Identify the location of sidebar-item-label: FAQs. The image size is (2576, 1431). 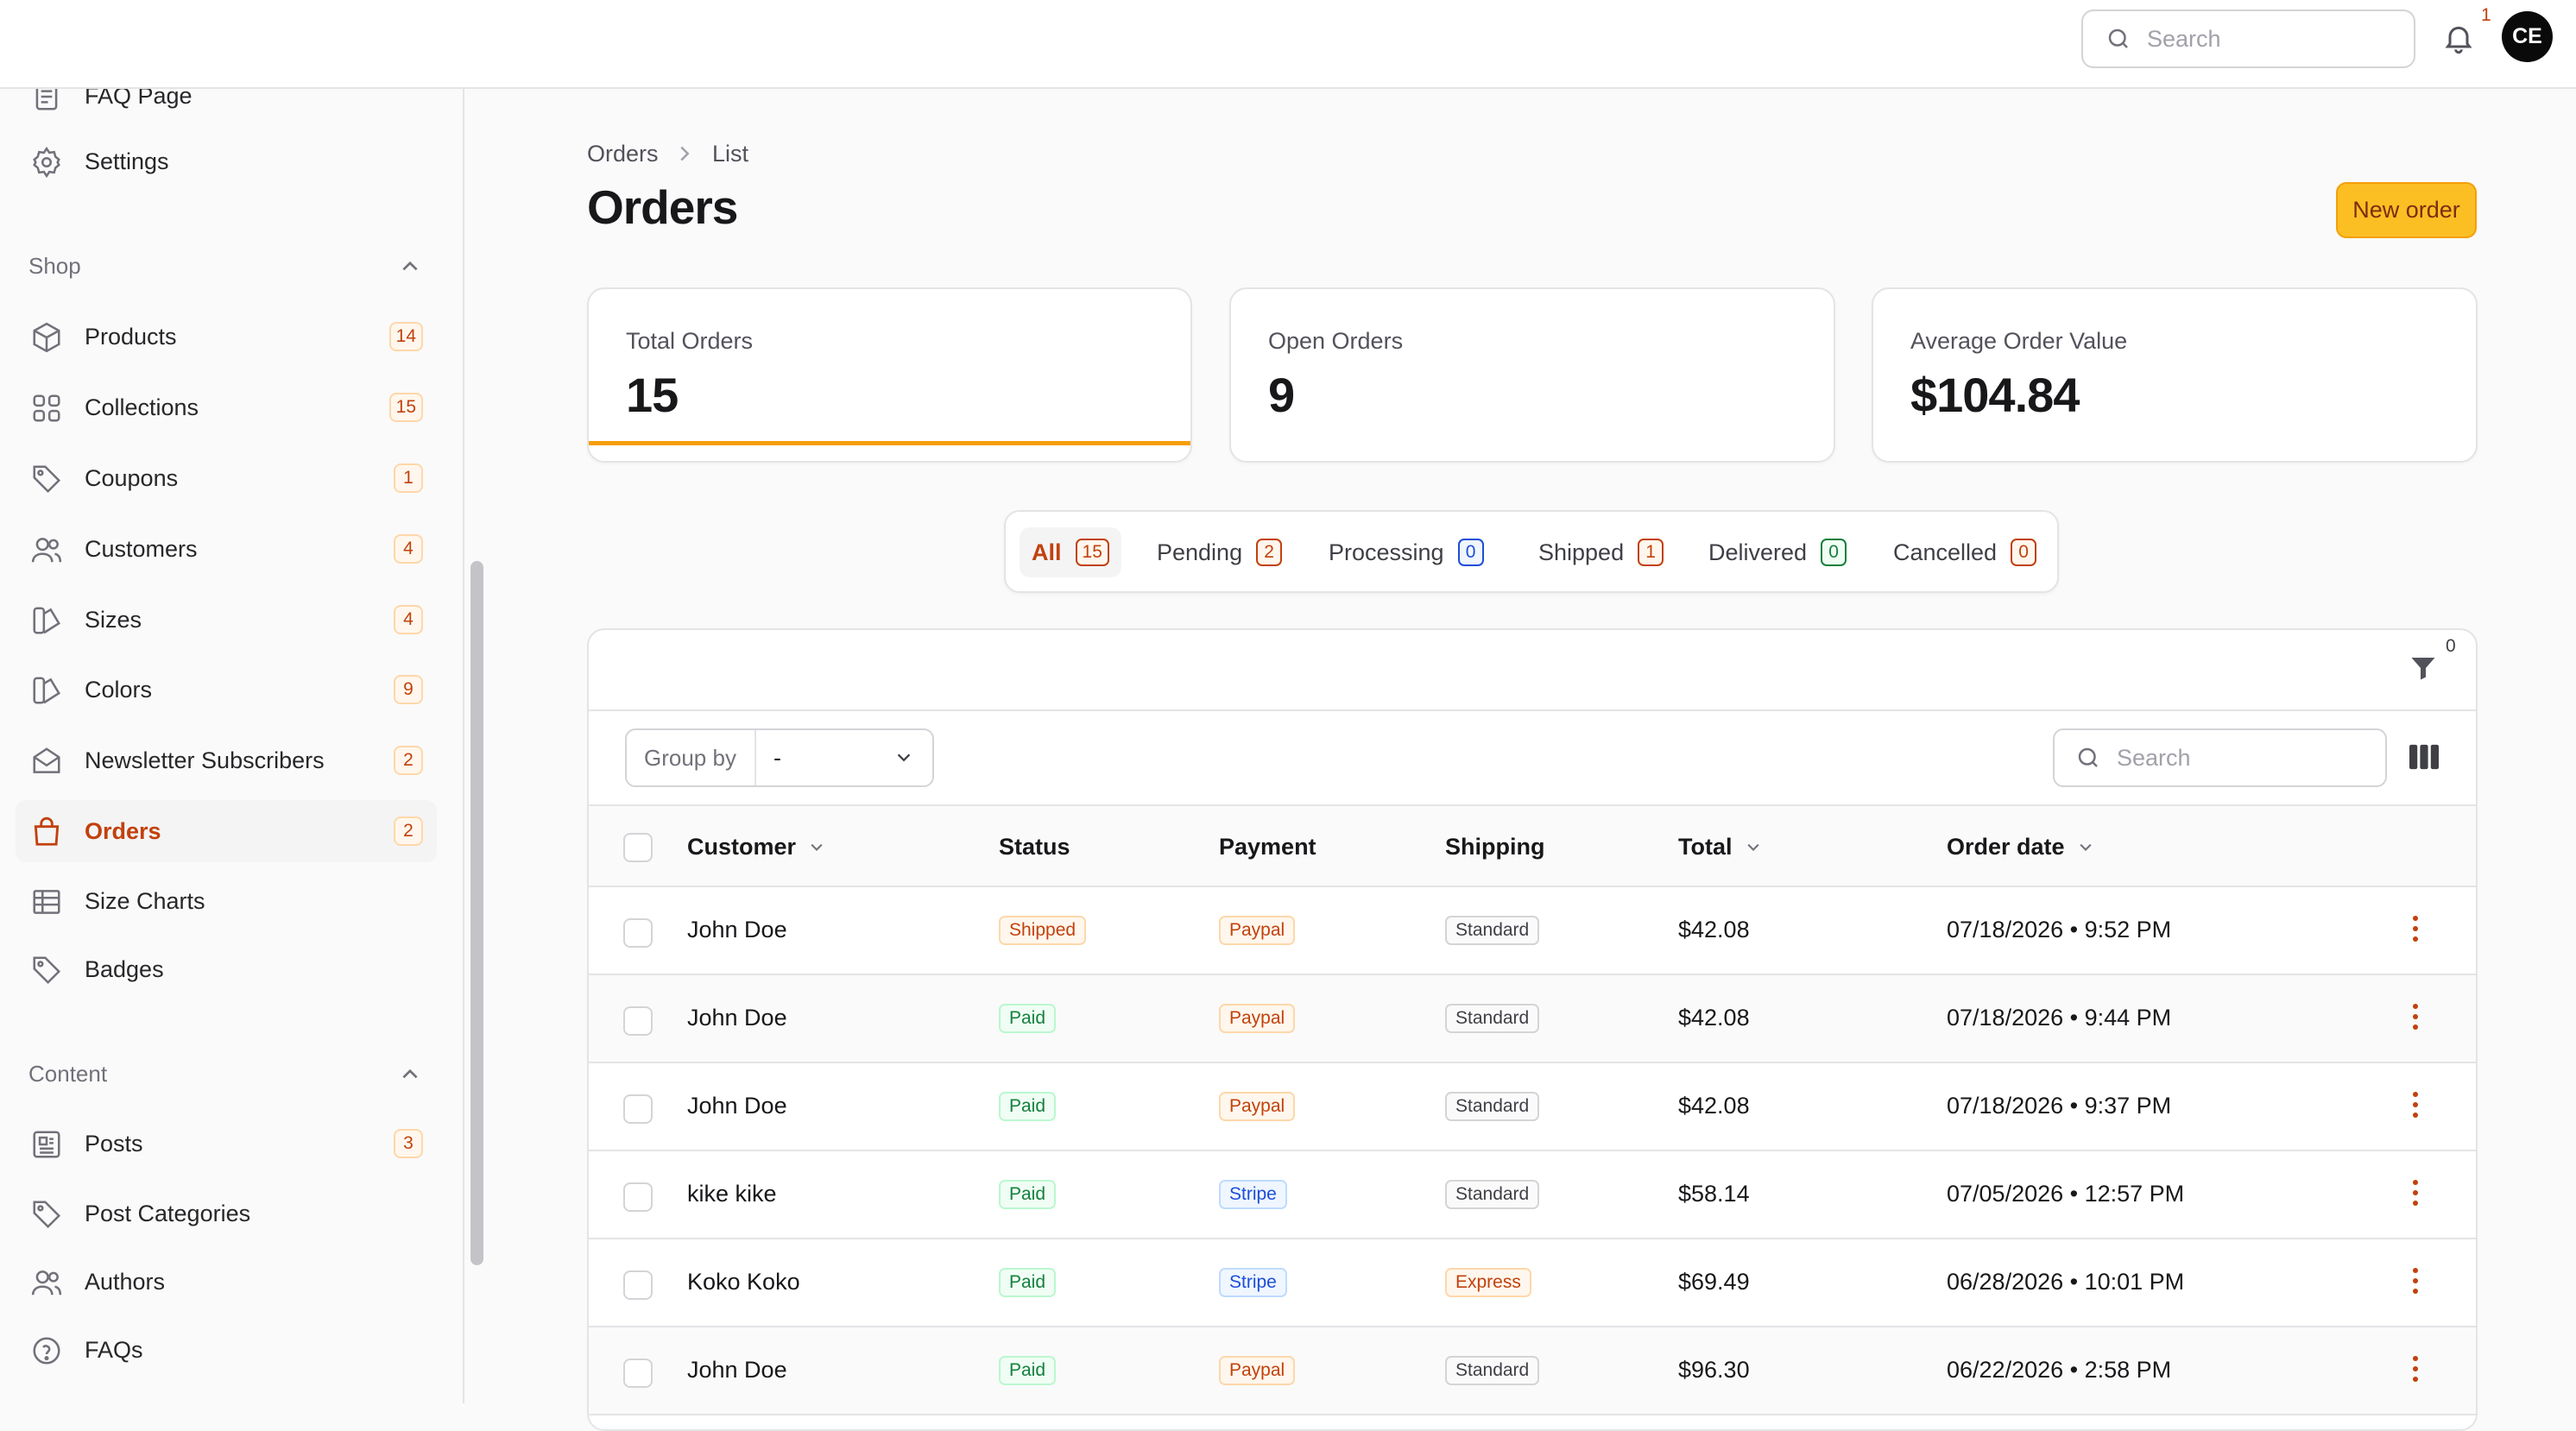
(114, 1349).